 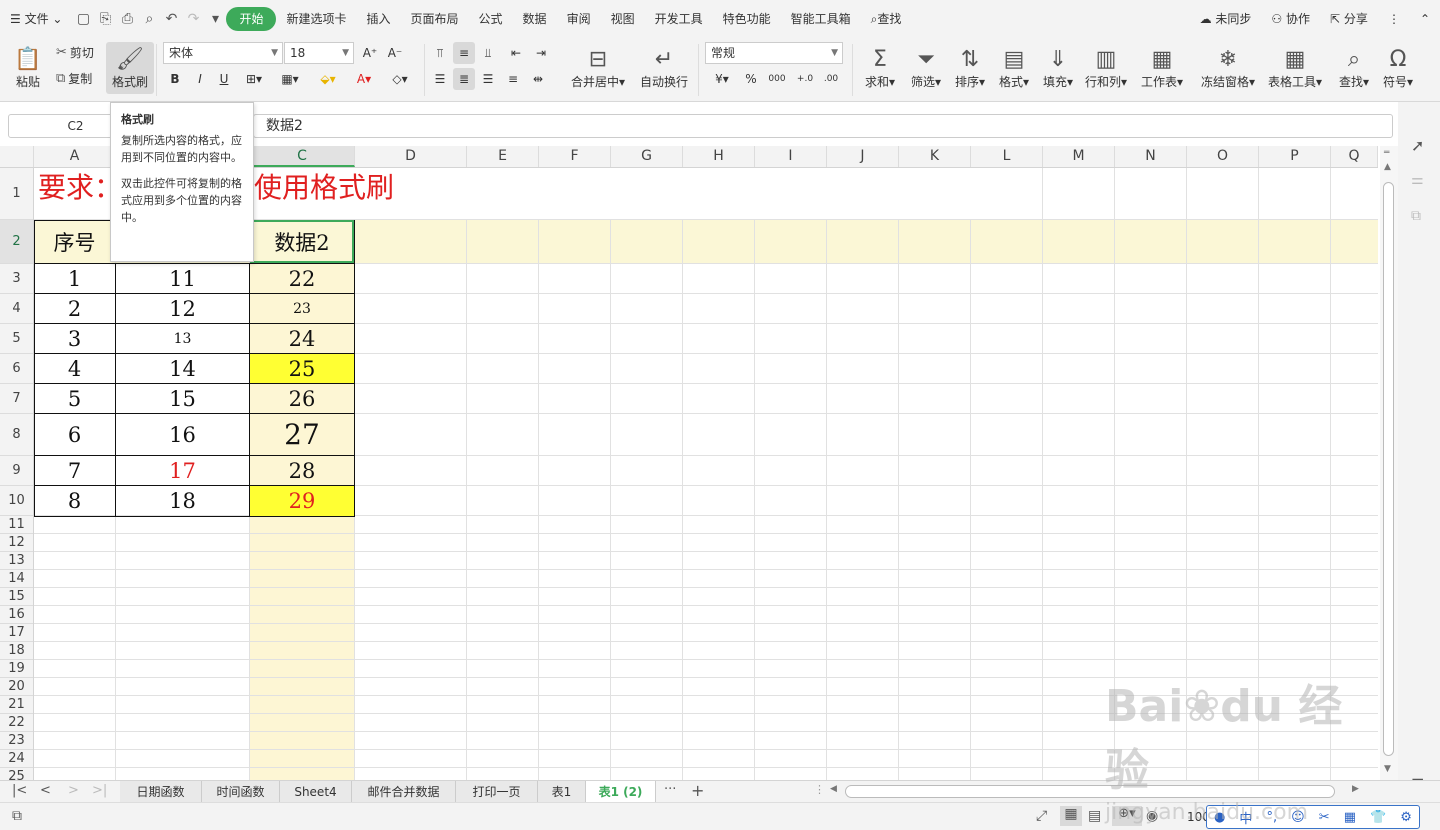 I want to click on row-header: 25, so click(x=16, y=774).